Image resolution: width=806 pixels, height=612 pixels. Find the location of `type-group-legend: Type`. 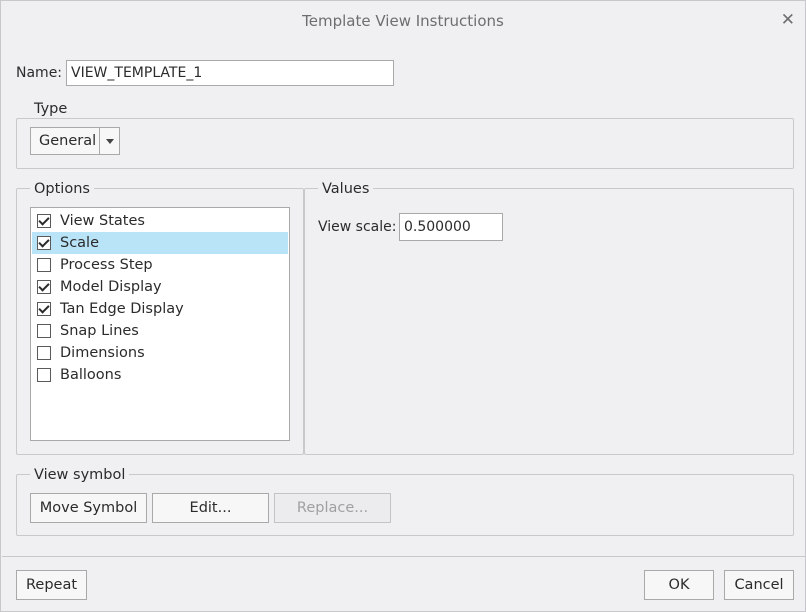

type-group-legend: Type is located at coordinates (51, 109).